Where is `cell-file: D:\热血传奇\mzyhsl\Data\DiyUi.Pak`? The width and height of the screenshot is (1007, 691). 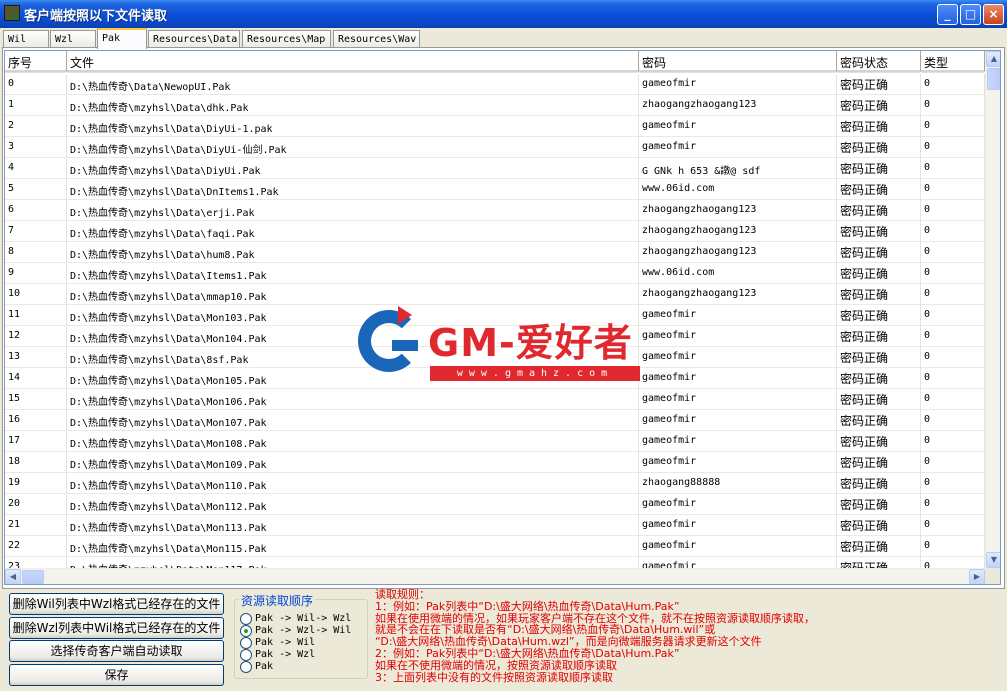 cell-file: D:\热血传奇\mzyhsl\Data\DiyUi.Pak is located at coordinates (353, 168).